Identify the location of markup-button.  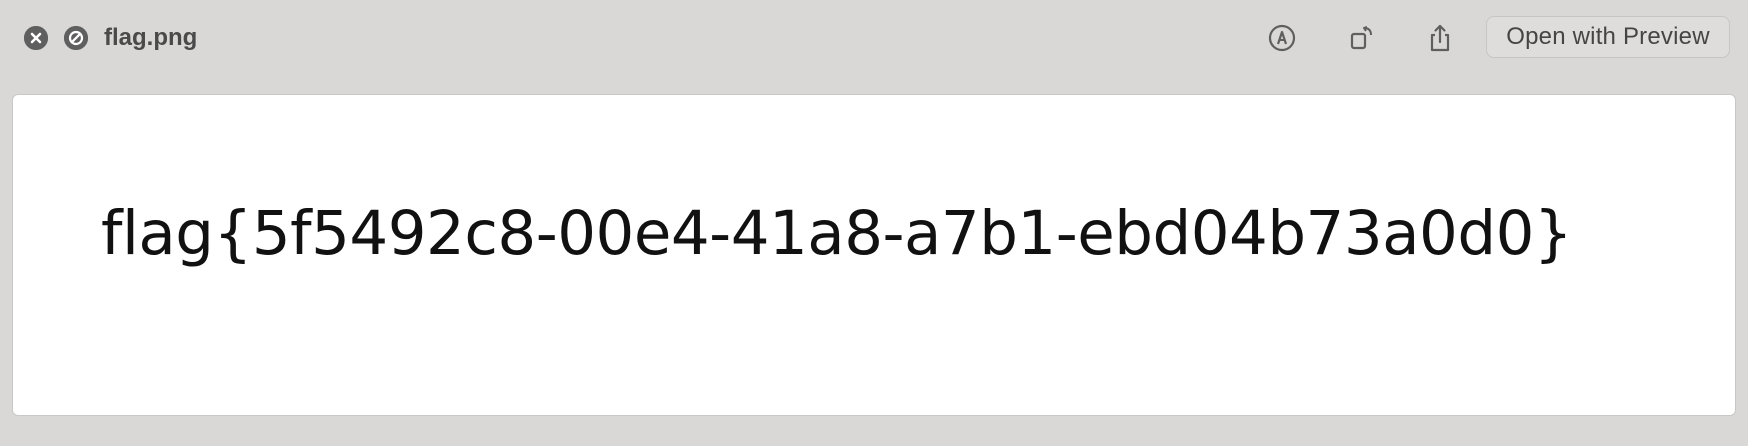
(1282, 38).